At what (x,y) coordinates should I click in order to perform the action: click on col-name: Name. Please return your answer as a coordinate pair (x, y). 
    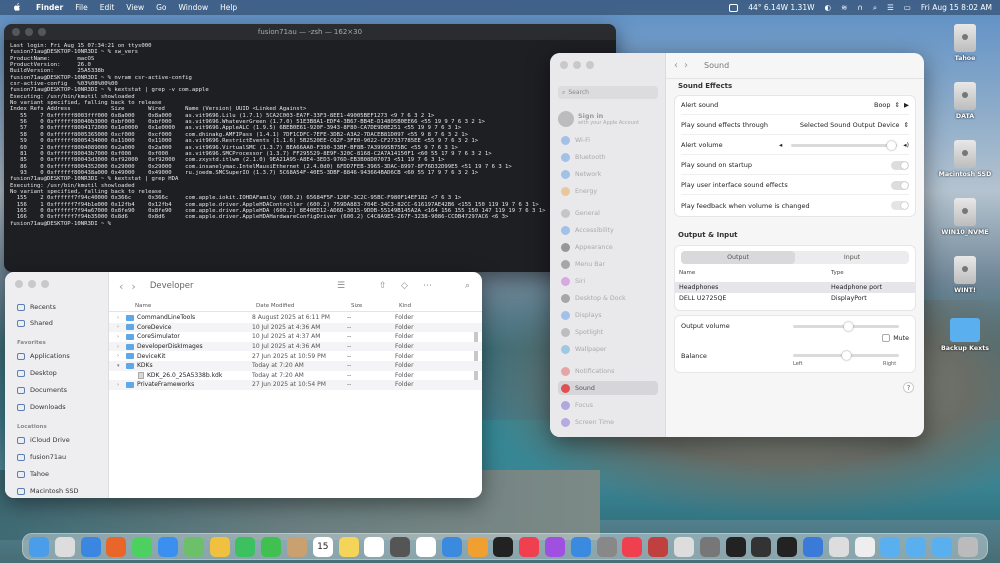
    Looking at the image, I should click on (180, 305).